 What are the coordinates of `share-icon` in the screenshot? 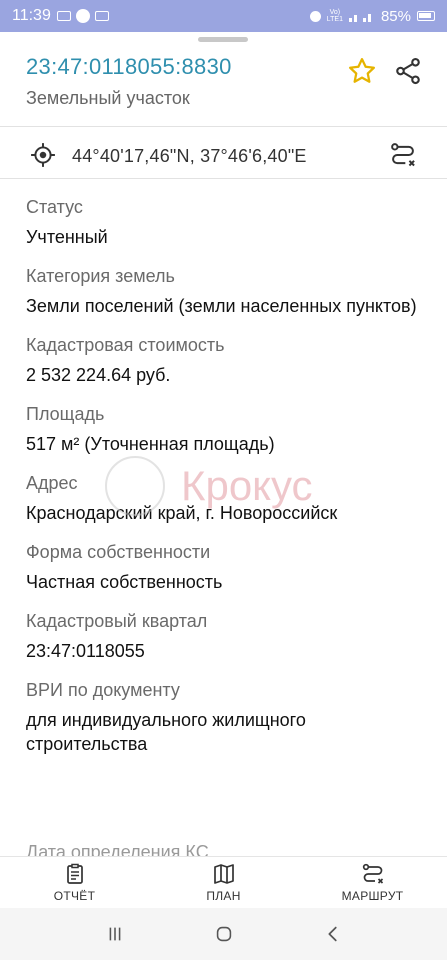 It's located at (408, 71).